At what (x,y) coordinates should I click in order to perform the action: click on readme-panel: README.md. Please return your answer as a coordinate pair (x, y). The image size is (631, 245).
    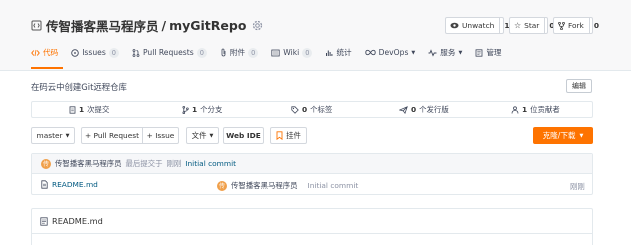
    Looking at the image, I should click on (312, 226).